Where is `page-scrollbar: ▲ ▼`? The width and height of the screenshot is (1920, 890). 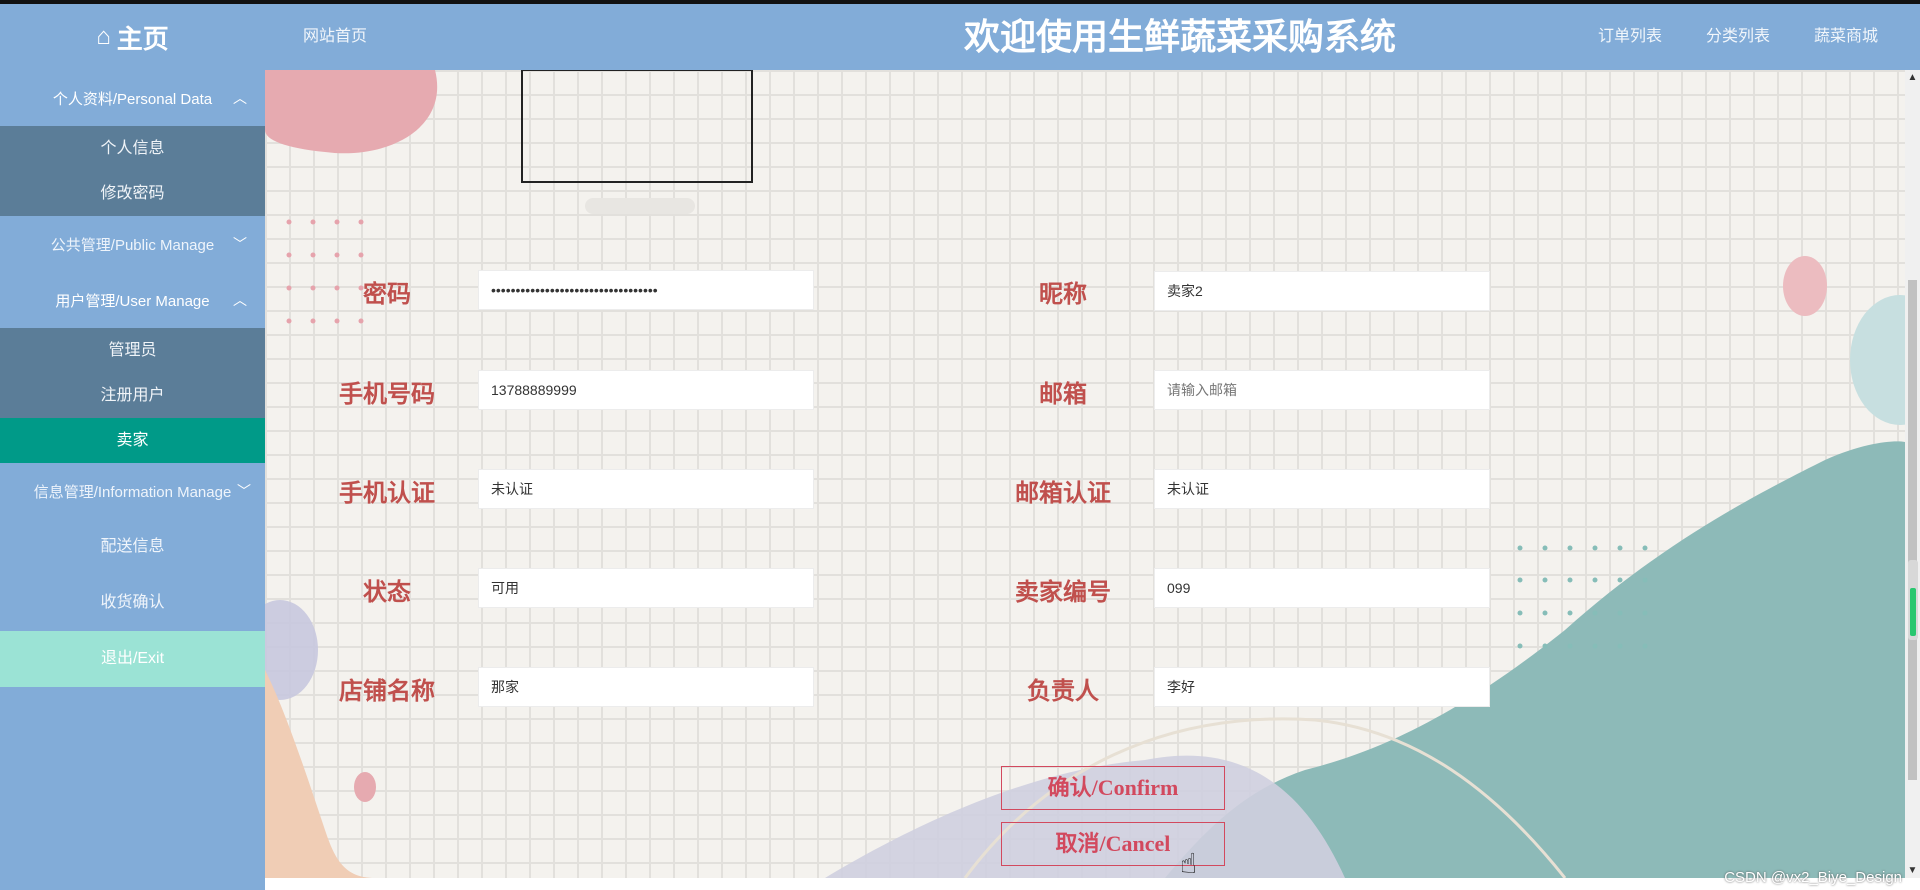 page-scrollbar: ▲ ▼ is located at coordinates (1912, 474).